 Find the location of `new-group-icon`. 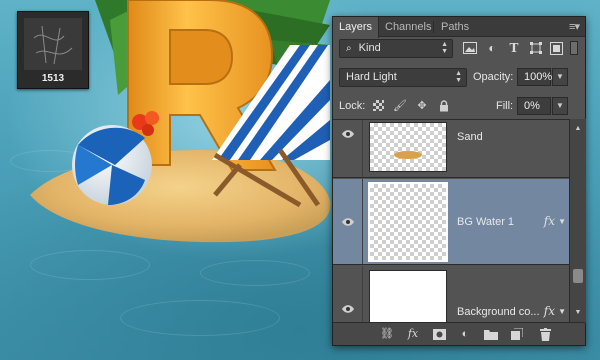

new-group-icon is located at coordinates (491, 334).